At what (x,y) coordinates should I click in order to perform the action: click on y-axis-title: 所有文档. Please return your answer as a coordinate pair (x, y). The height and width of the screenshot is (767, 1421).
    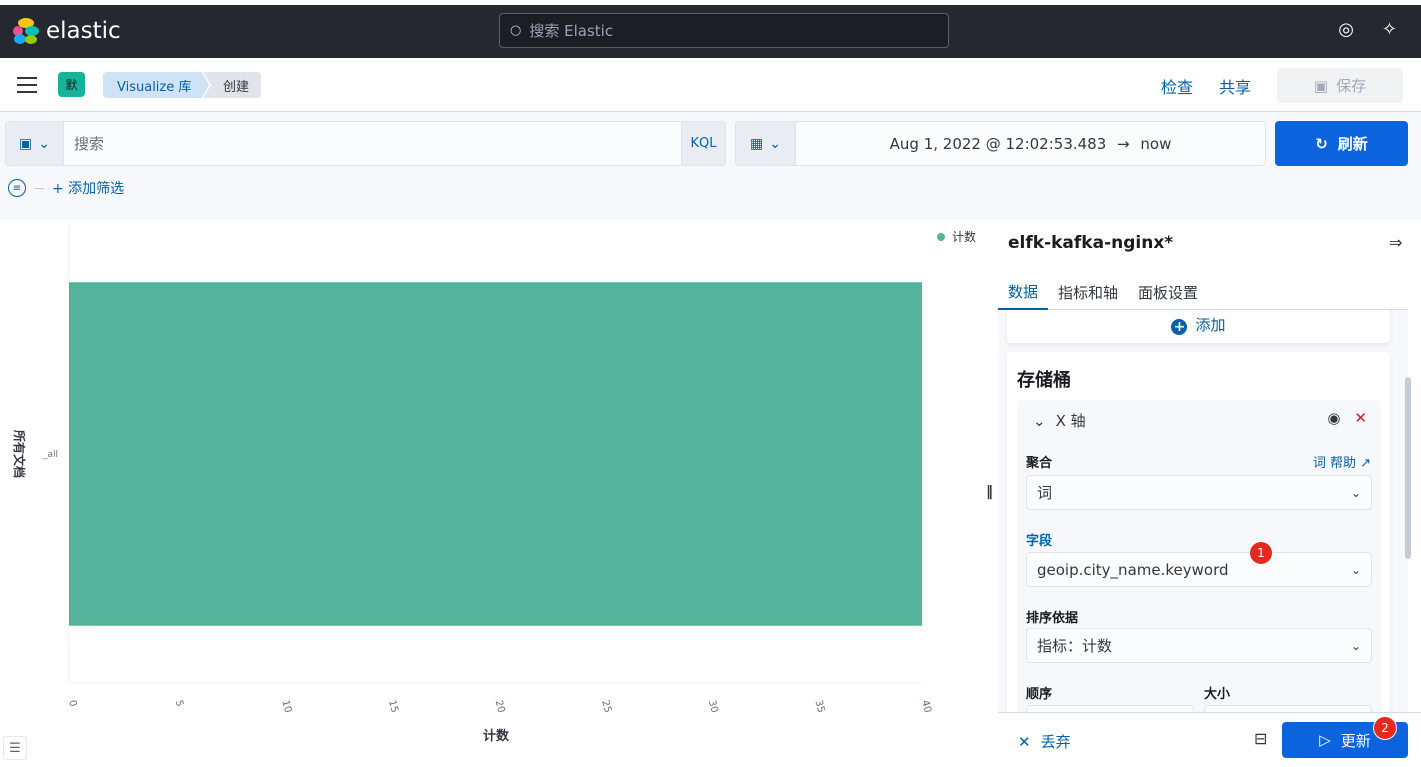
    Looking at the image, I should click on (19, 454).